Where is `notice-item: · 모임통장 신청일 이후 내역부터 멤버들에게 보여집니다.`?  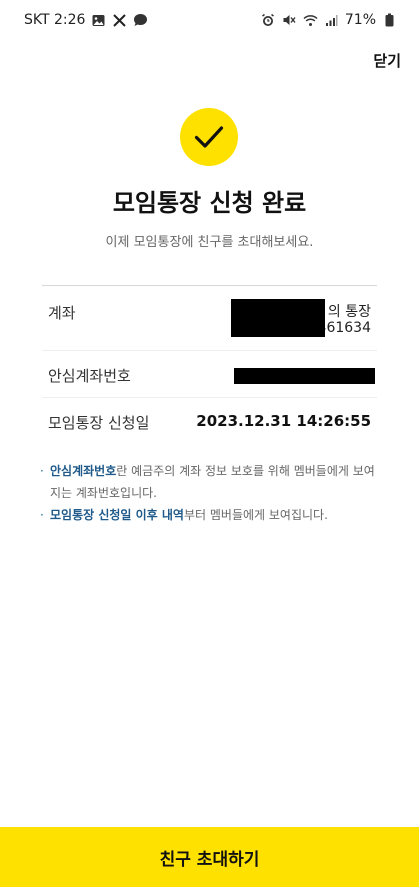 notice-item: · 모임통장 신청일 이후 내역부터 멤버들에게 보여집니다. is located at coordinates (211, 515).